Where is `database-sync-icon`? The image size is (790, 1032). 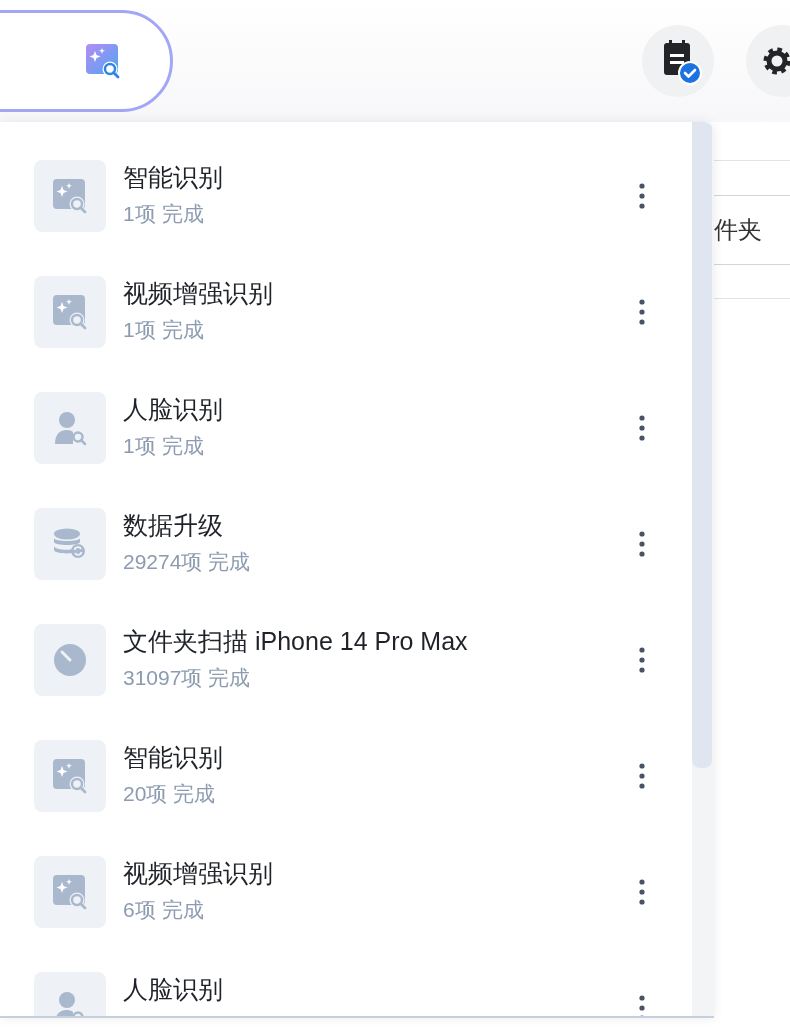 database-sync-icon is located at coordinates (70, 544).